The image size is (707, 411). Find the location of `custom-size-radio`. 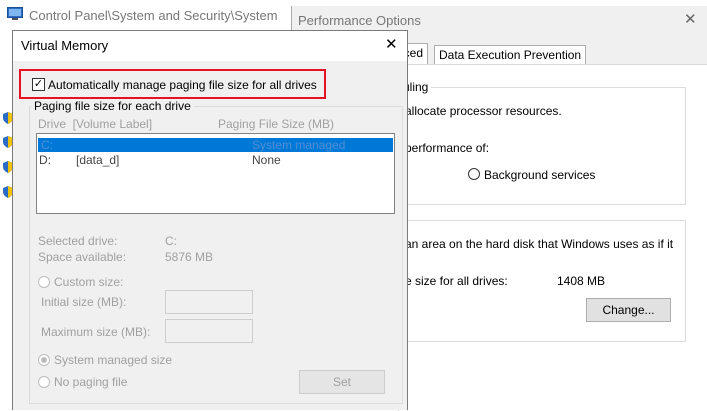

custom-size-radio is located at coordinates (44, 282).